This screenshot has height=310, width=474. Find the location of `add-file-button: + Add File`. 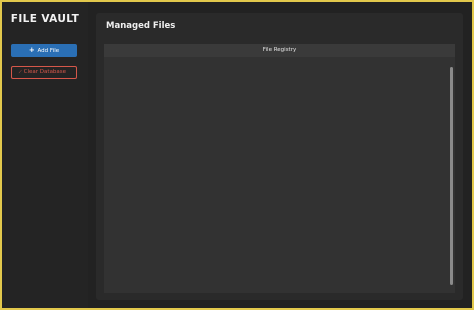

add-file-button: + Add File is located at coordinates (44, 50).